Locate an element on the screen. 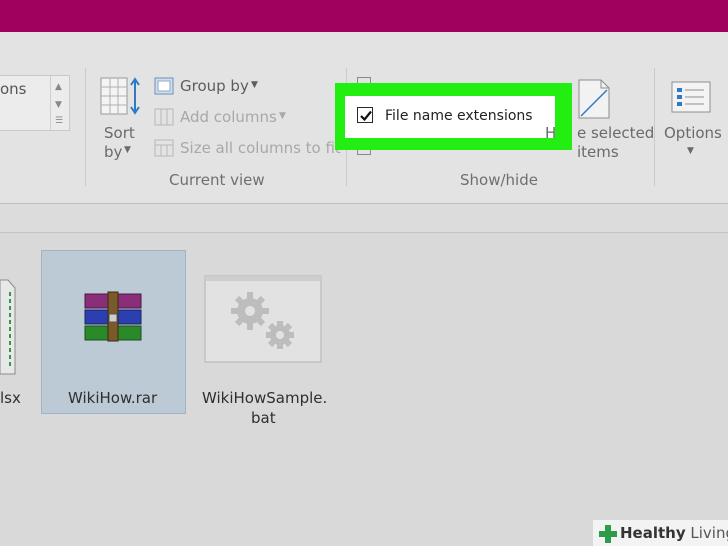 The width and height of the screenshot is (728, 546). sort-by-icon is located at coordinates (120, 97).